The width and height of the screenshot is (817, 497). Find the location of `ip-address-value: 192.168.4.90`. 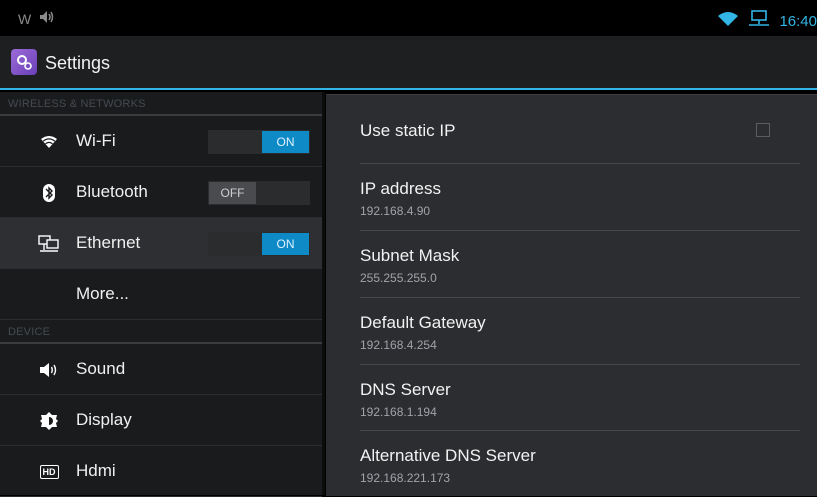

ip-address-value: 192.168.4.90 is located at coordinates (395, 211).